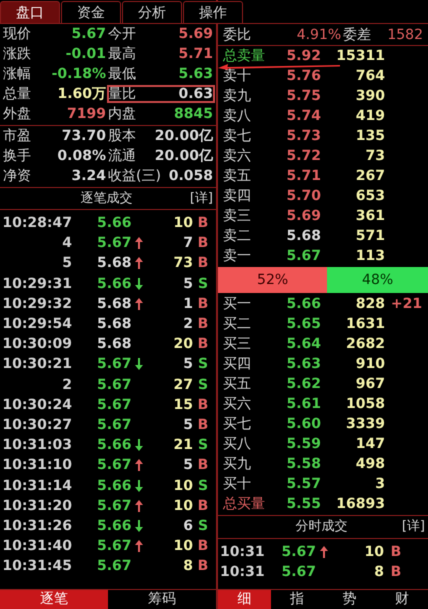 This screenshot has width=428, height=609. Describe the element at coordinates (360, 504) in the screenshot. I see `level-volume: 16893` at that location.